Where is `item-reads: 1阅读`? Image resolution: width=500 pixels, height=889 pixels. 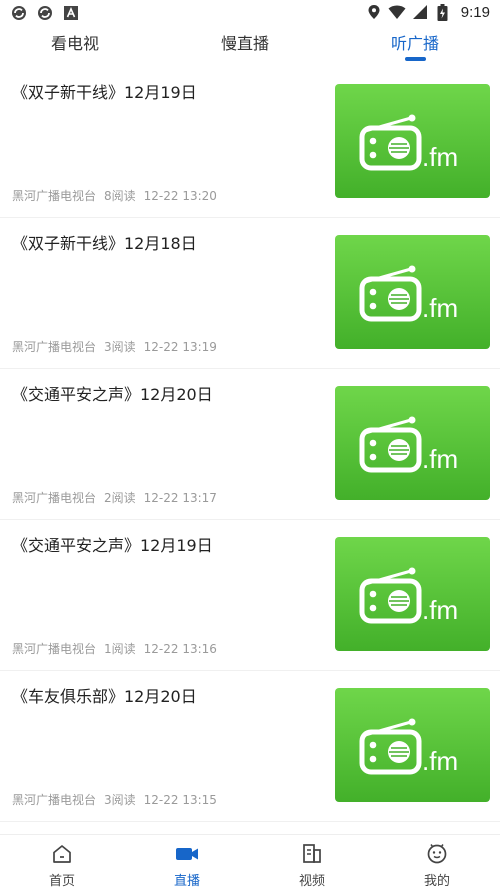 item-reads: 1阅读 is located at coordinates (120, 649).